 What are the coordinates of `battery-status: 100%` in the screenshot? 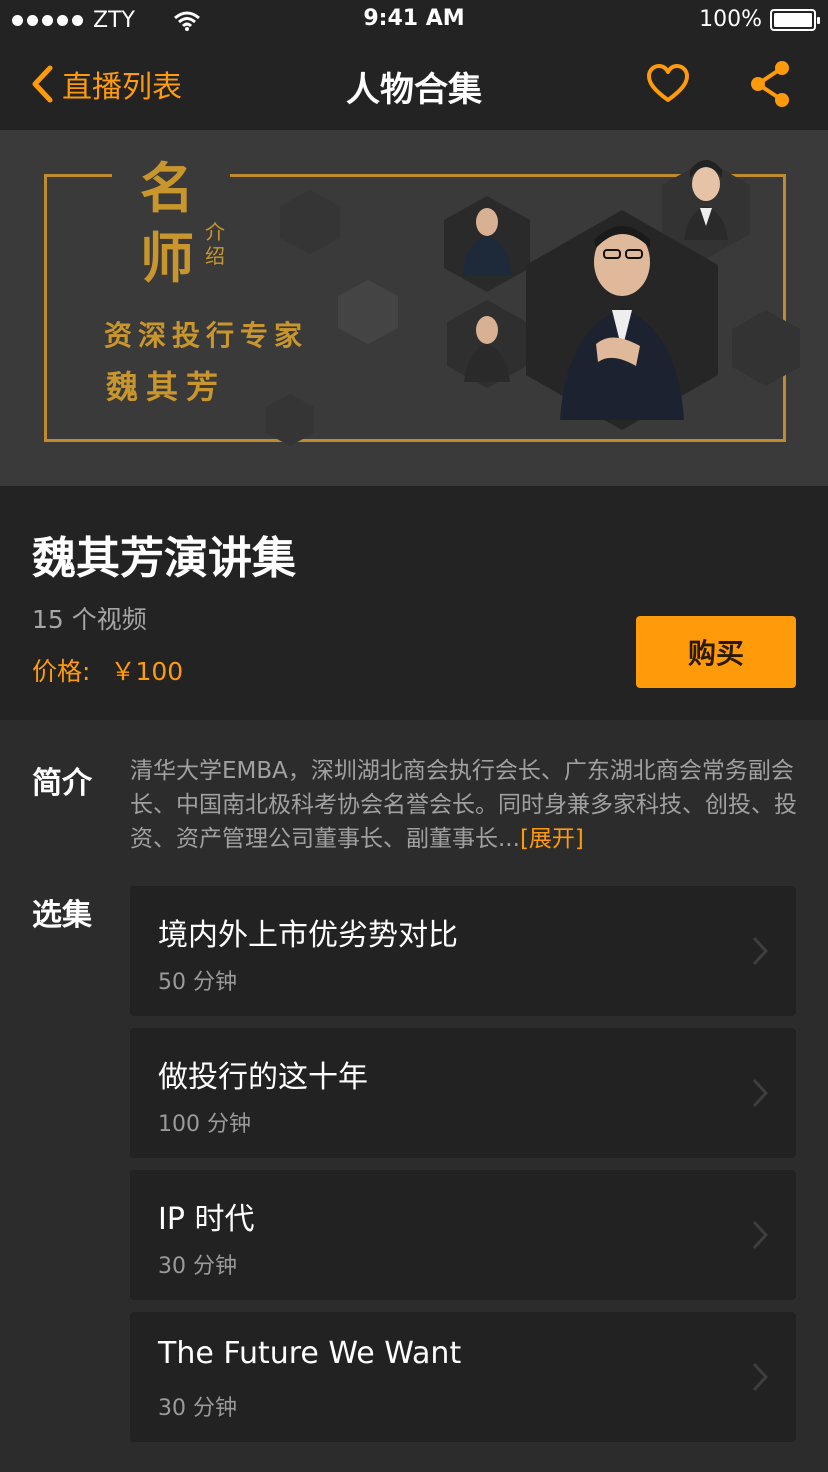 It's located at (759, 19).